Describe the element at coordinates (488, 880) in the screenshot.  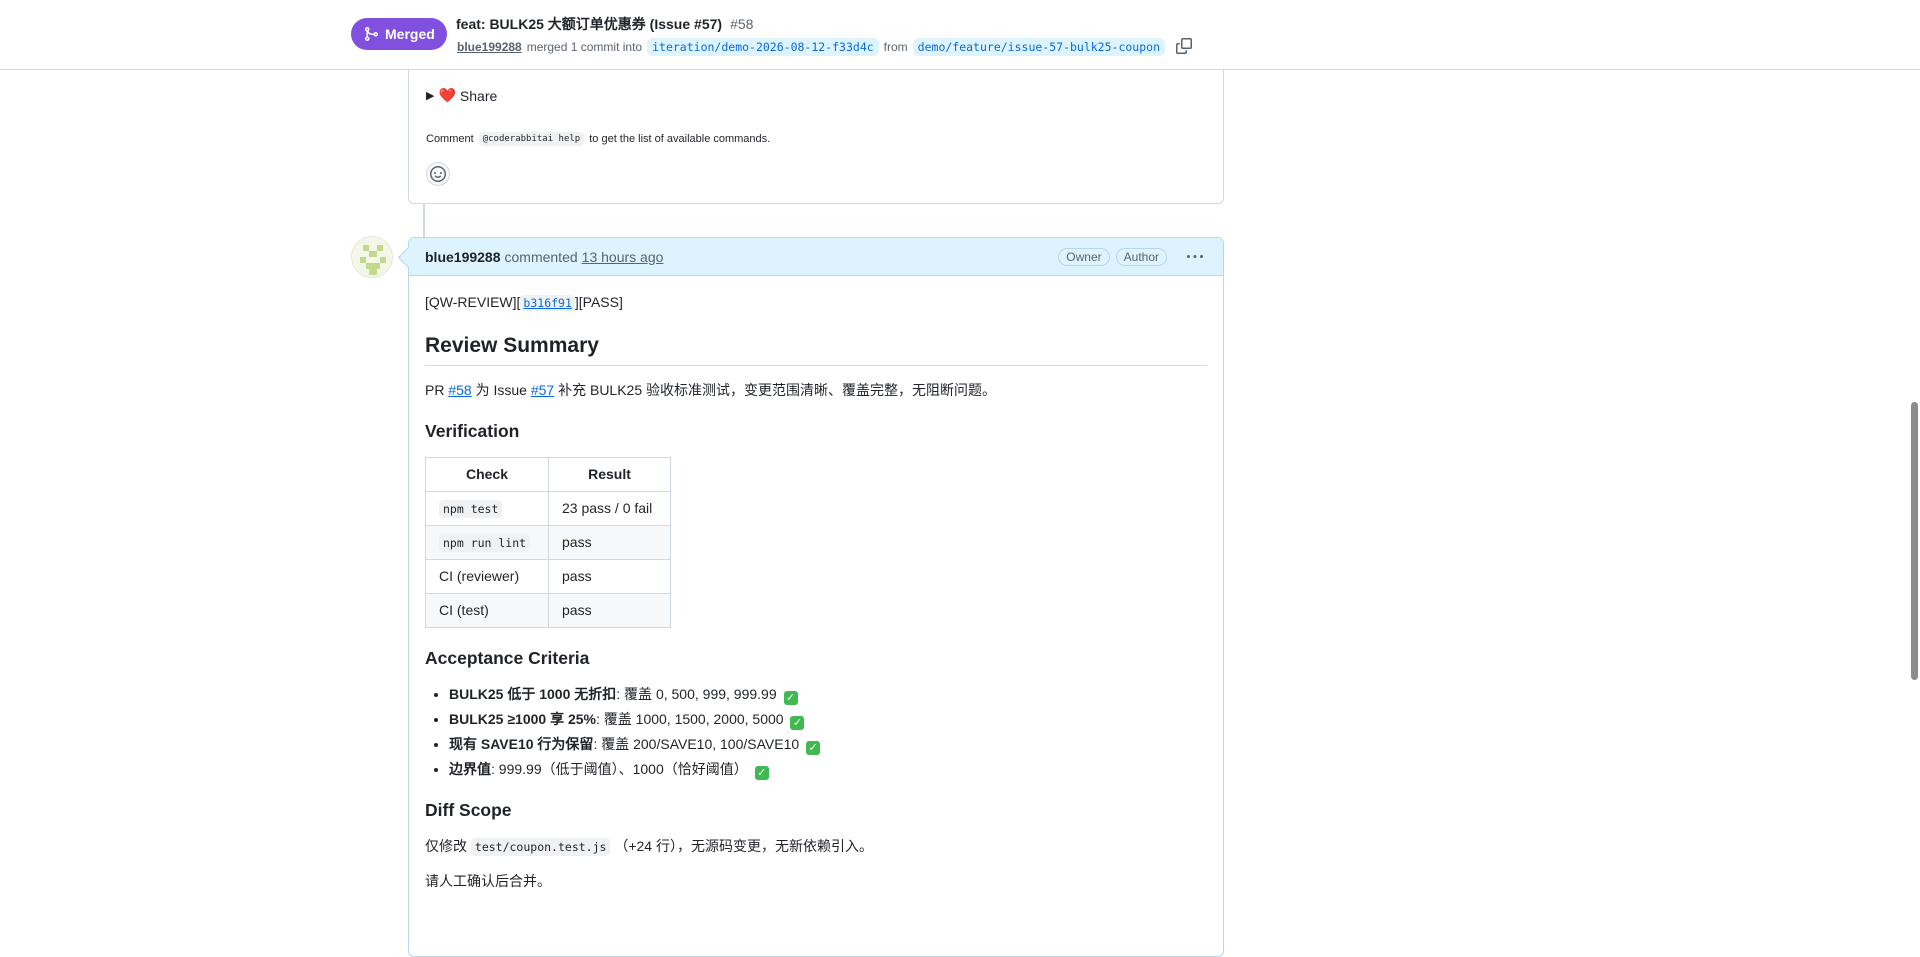
I see `closing-paragraph: 请人工确认后合并。` at that location.